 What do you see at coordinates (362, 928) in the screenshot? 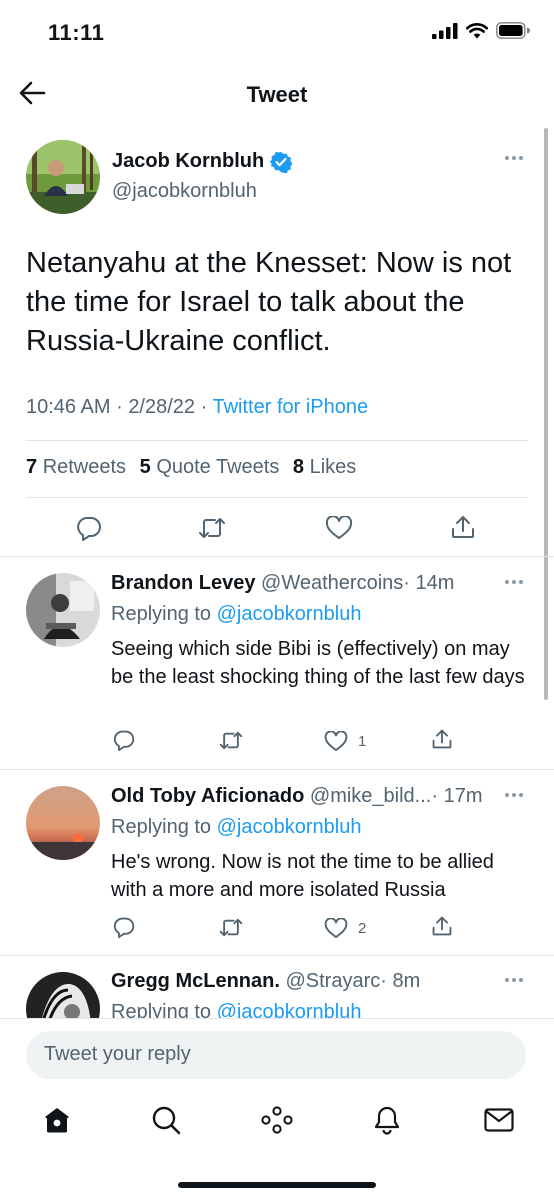
I see `like-count: 2` at bounding box center [362, 928].